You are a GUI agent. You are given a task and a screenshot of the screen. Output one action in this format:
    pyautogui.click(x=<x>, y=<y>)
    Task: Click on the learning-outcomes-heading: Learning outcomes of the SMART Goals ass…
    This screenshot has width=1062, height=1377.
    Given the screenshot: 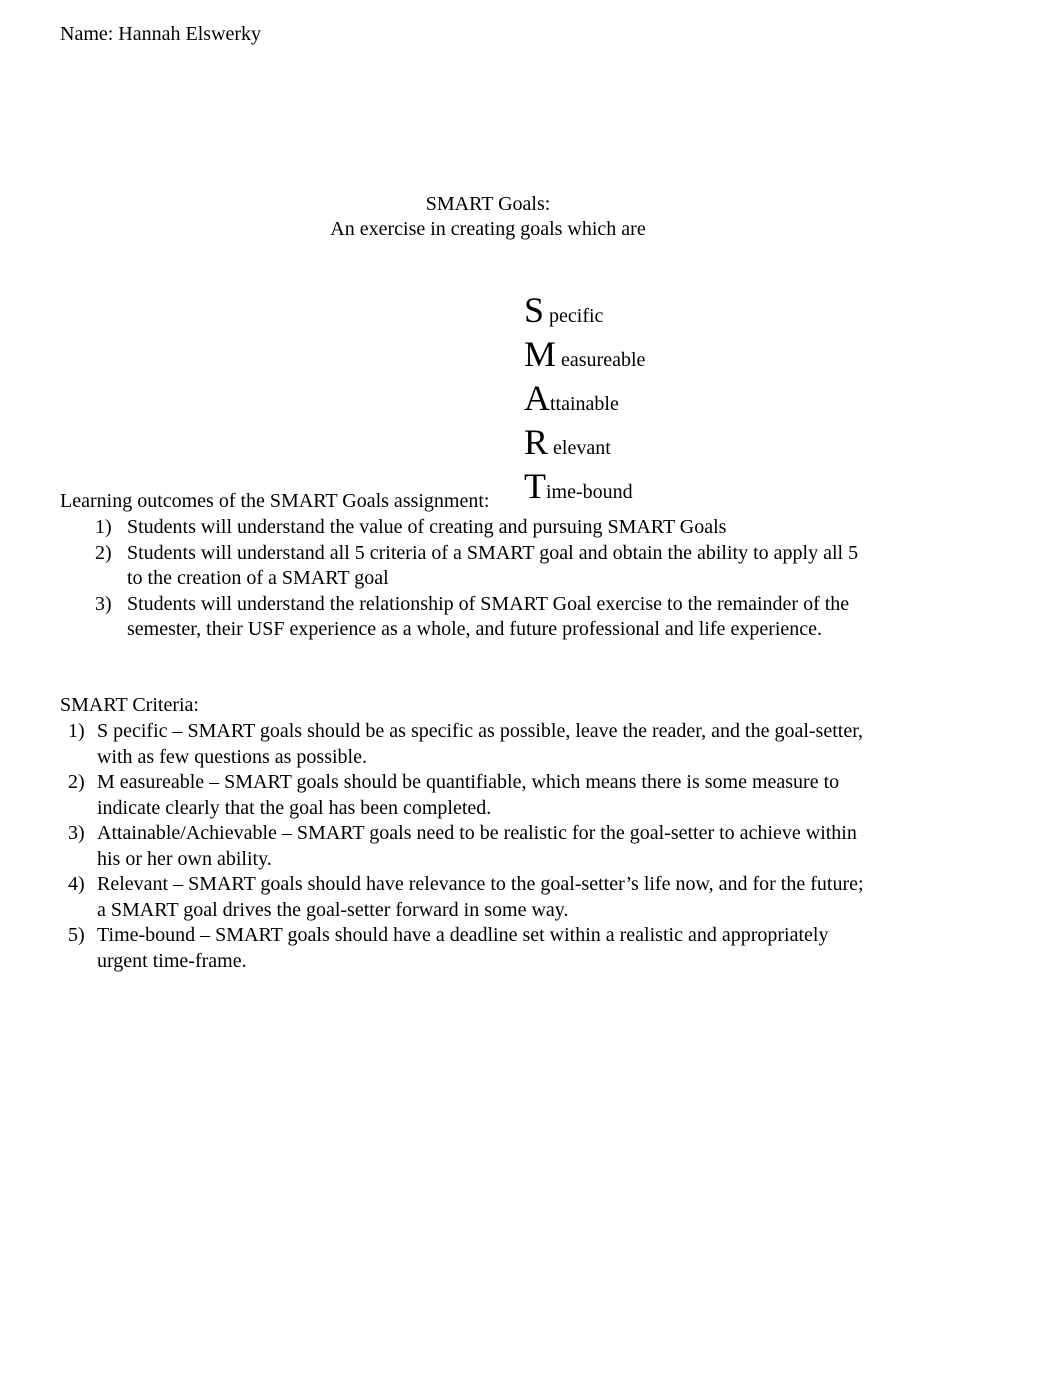 What is the action you would take?
    pyautogui.click(x=275, y=501)
    